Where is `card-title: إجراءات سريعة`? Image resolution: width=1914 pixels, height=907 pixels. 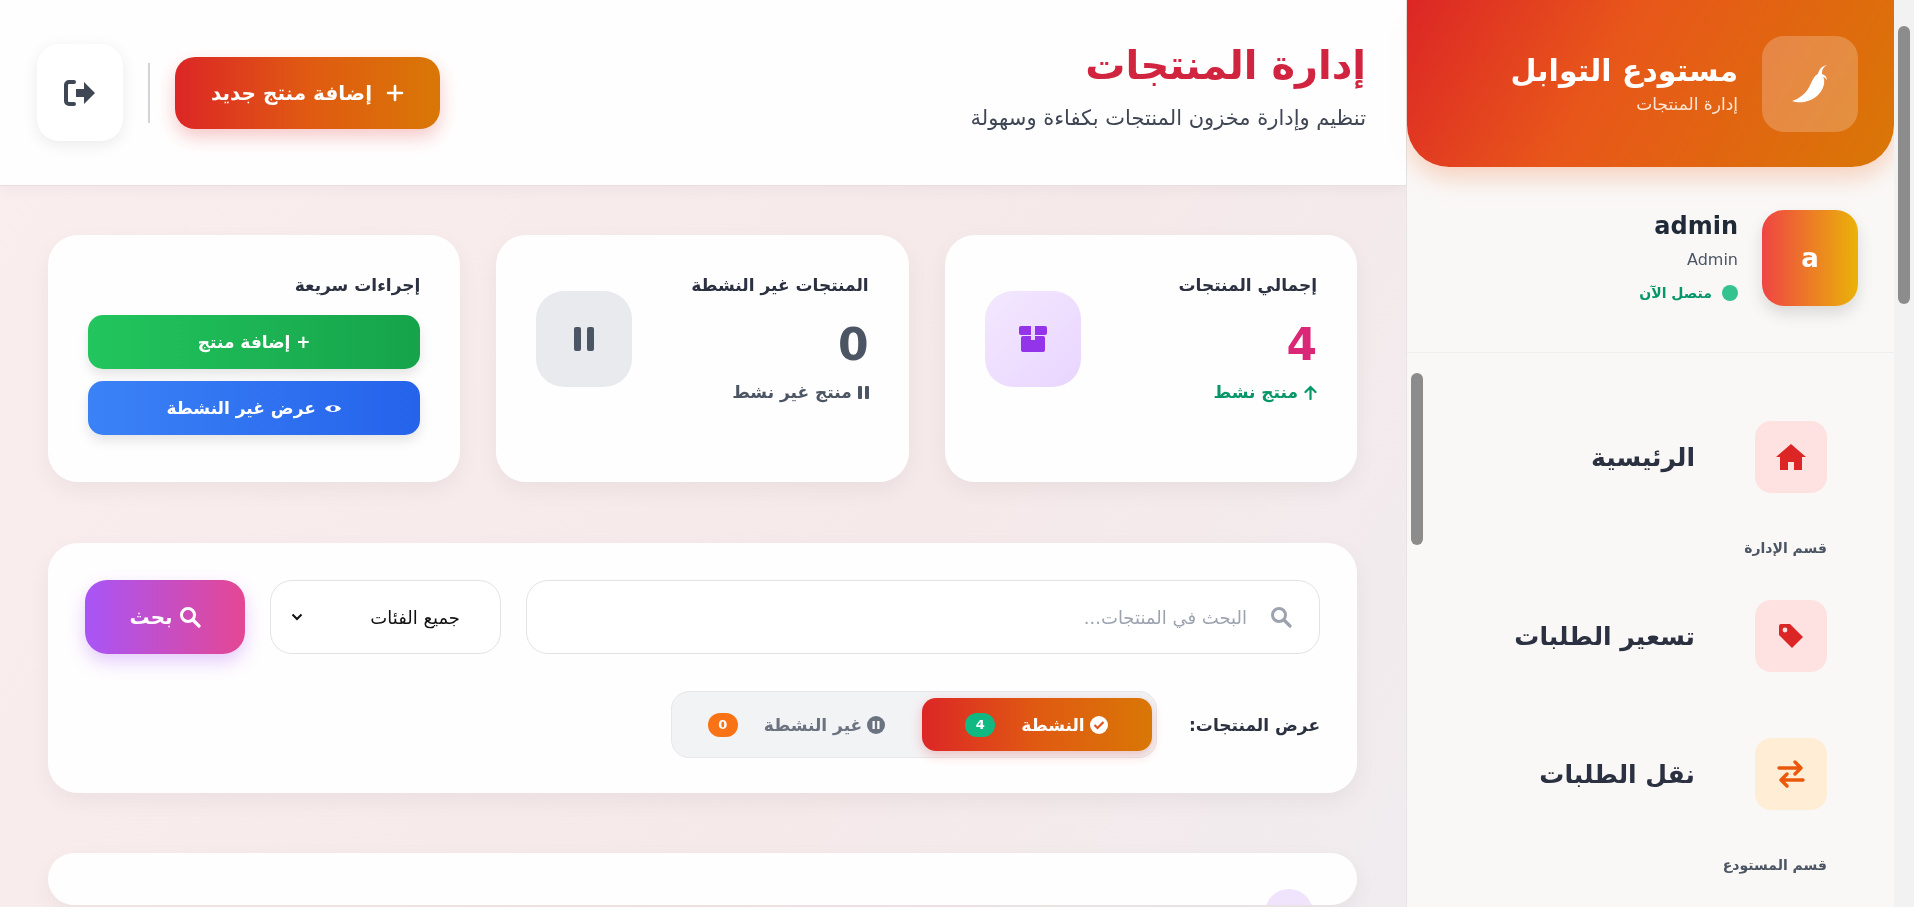 card-title: إجراءات سريعة is located at coordinates (357, 285).